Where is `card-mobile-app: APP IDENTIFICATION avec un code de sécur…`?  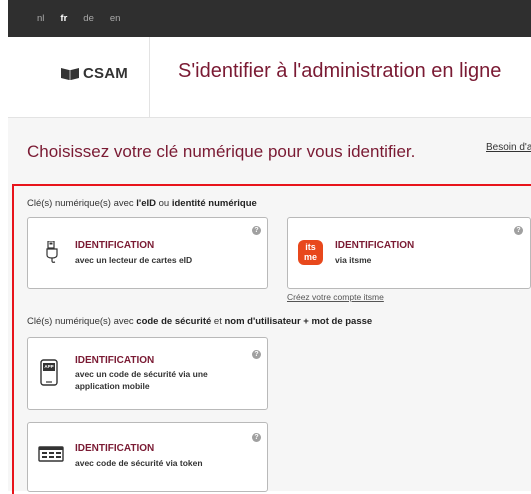 card-mobile-app: APP IDENTIFICATION avec un code de sécur… is located at coordinates (147, 373).